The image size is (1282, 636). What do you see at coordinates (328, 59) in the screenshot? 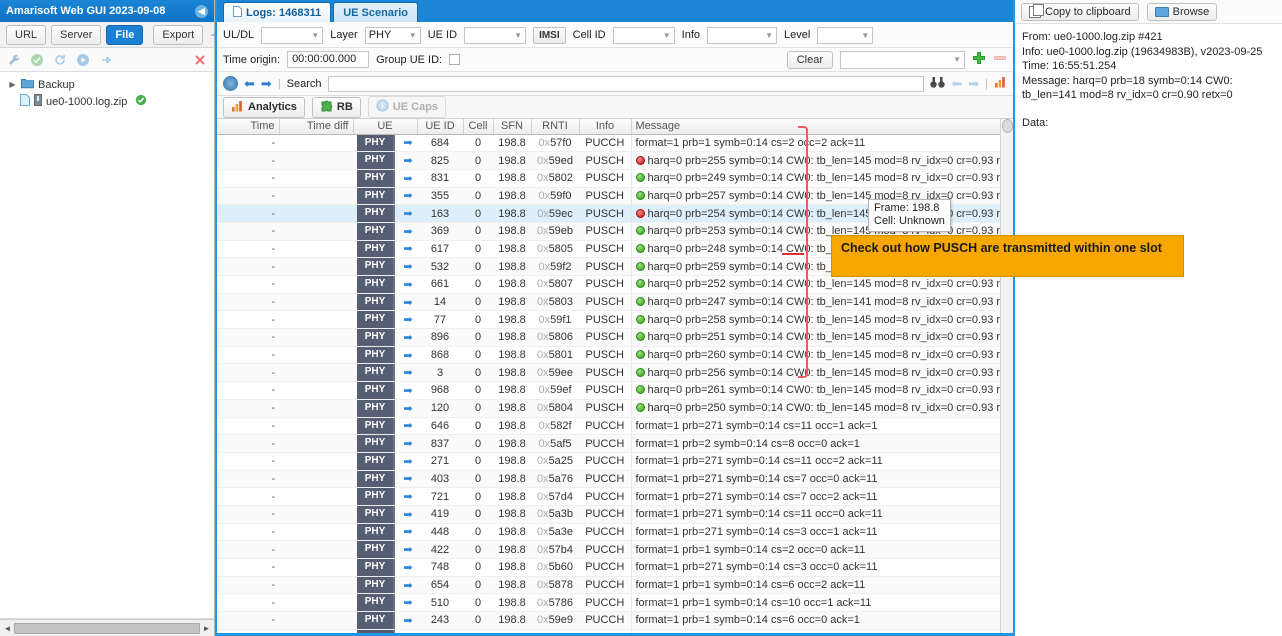
I see `time-origin-input: 00:00:00.000` at bounding box center [328, 59].